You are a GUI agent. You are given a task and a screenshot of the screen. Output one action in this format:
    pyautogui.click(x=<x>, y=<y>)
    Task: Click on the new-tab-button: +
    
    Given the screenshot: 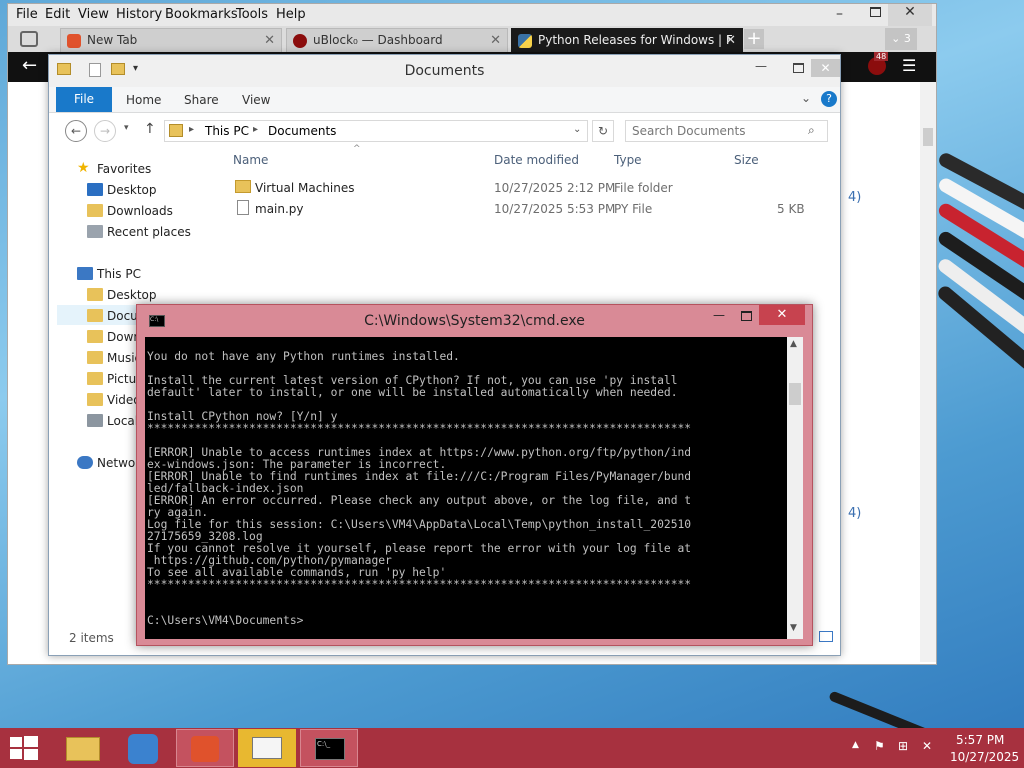 What is the action you would take?
    pyautogui.click(x=754, y=39)
    